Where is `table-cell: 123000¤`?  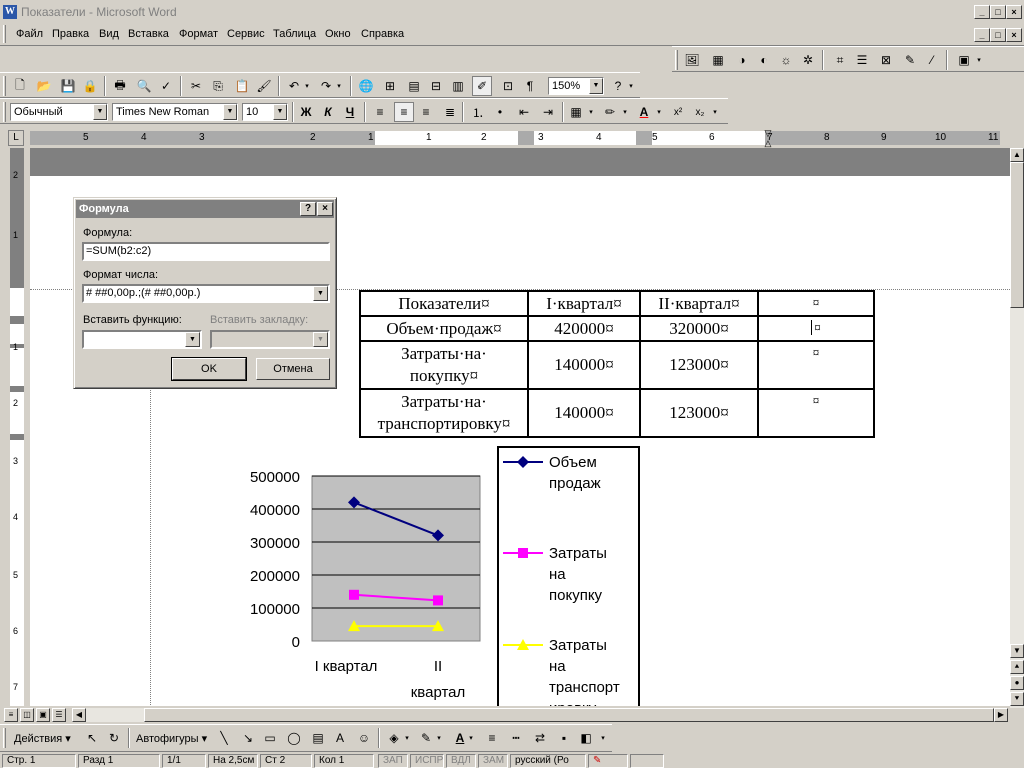 table-cell: 123000¤ is located at coordinates (699, 413).